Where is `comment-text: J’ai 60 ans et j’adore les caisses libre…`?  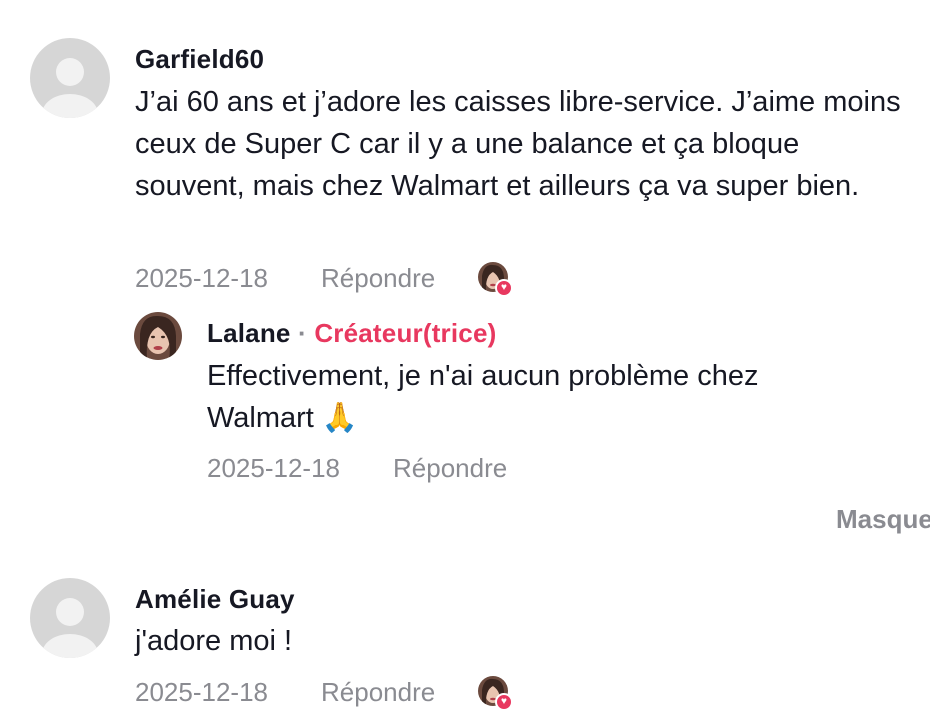 comment-text: J’ai 60 ans et j’adore les caisses libre… is located at coordinates (518, 144).